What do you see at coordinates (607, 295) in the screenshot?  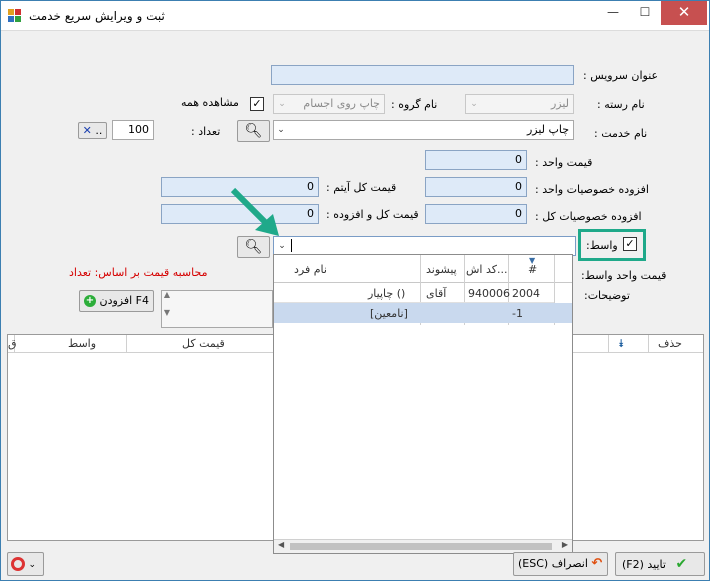 I see `description-label: توضيحات:` at bounding box center [607, 295].